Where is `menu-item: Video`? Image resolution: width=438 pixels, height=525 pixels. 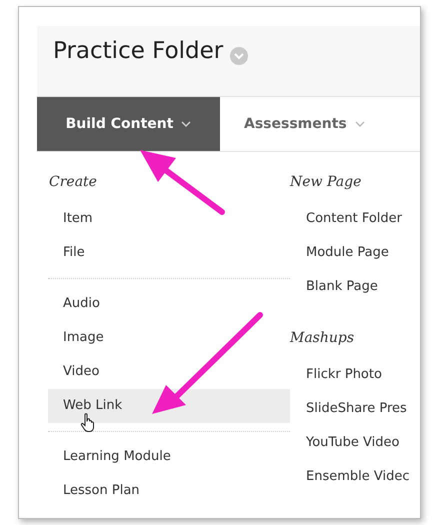
menu-item: Video is located at coordinates (169, 372).